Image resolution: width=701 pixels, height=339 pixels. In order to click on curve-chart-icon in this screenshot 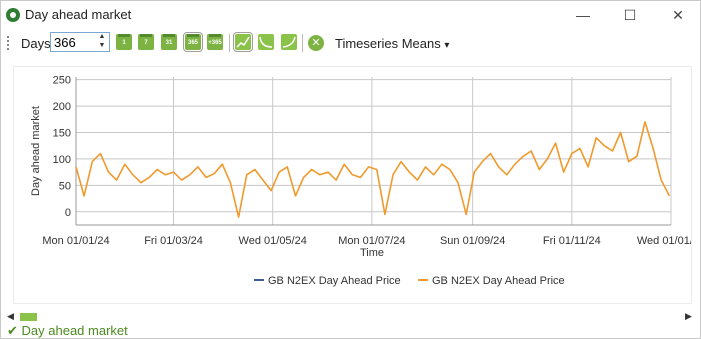, I will do `click(266, 42)`.